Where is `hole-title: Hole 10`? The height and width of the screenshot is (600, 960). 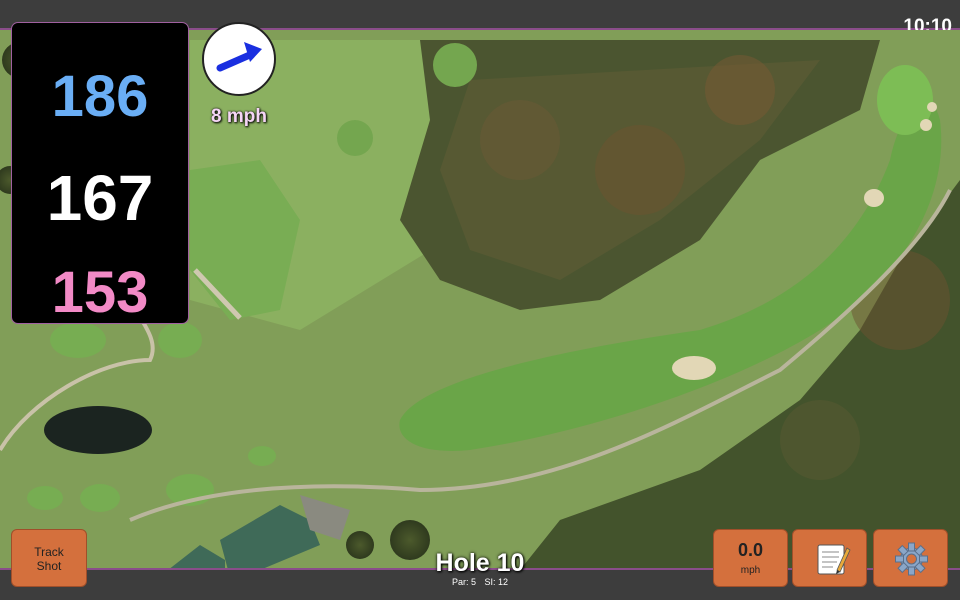
hole-title: Hole 10 is located at coordinates (480, 563).